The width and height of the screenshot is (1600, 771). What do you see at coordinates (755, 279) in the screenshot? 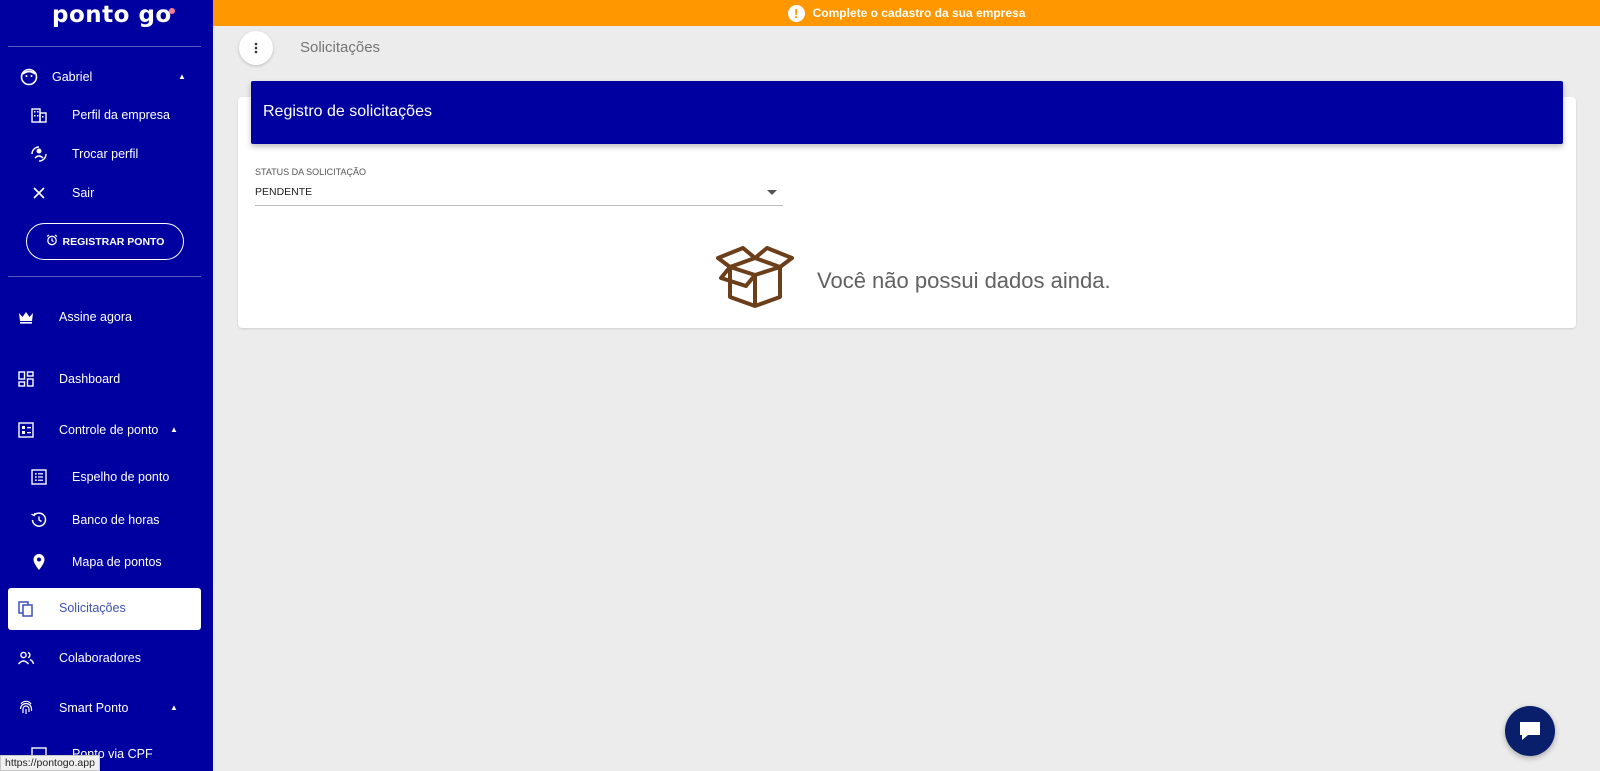
I see `empty-box-icon` at bounding box center [755, 279].